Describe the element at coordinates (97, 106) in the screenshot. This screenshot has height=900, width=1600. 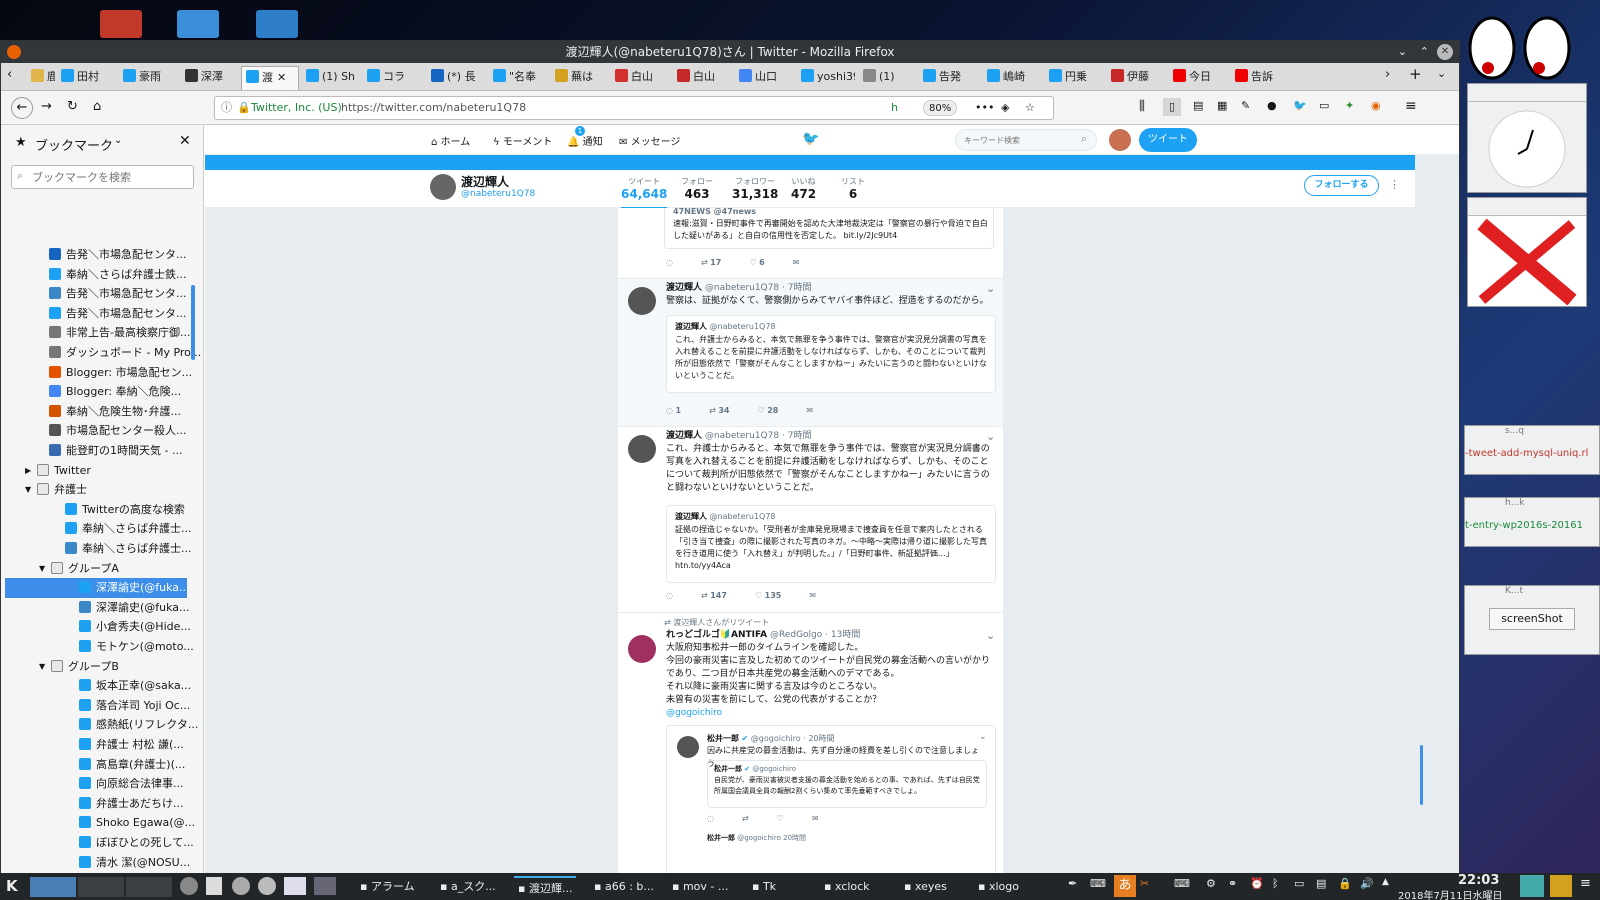
I see `home-icon: ⌂` at that location.